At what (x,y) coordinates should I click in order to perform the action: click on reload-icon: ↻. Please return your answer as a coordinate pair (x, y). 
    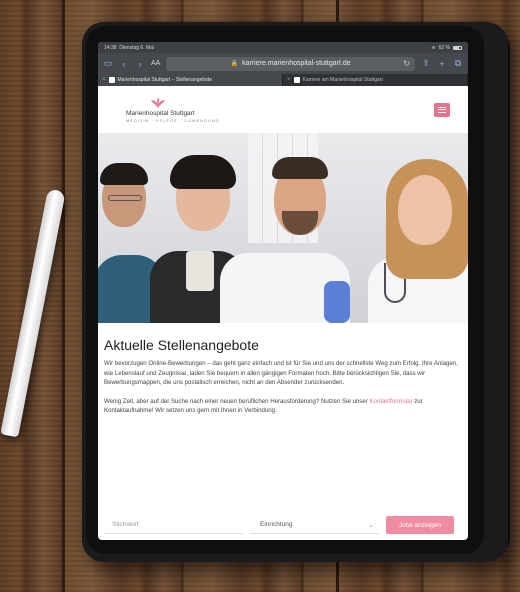
    Looking at the image, I should click on (406, 63).